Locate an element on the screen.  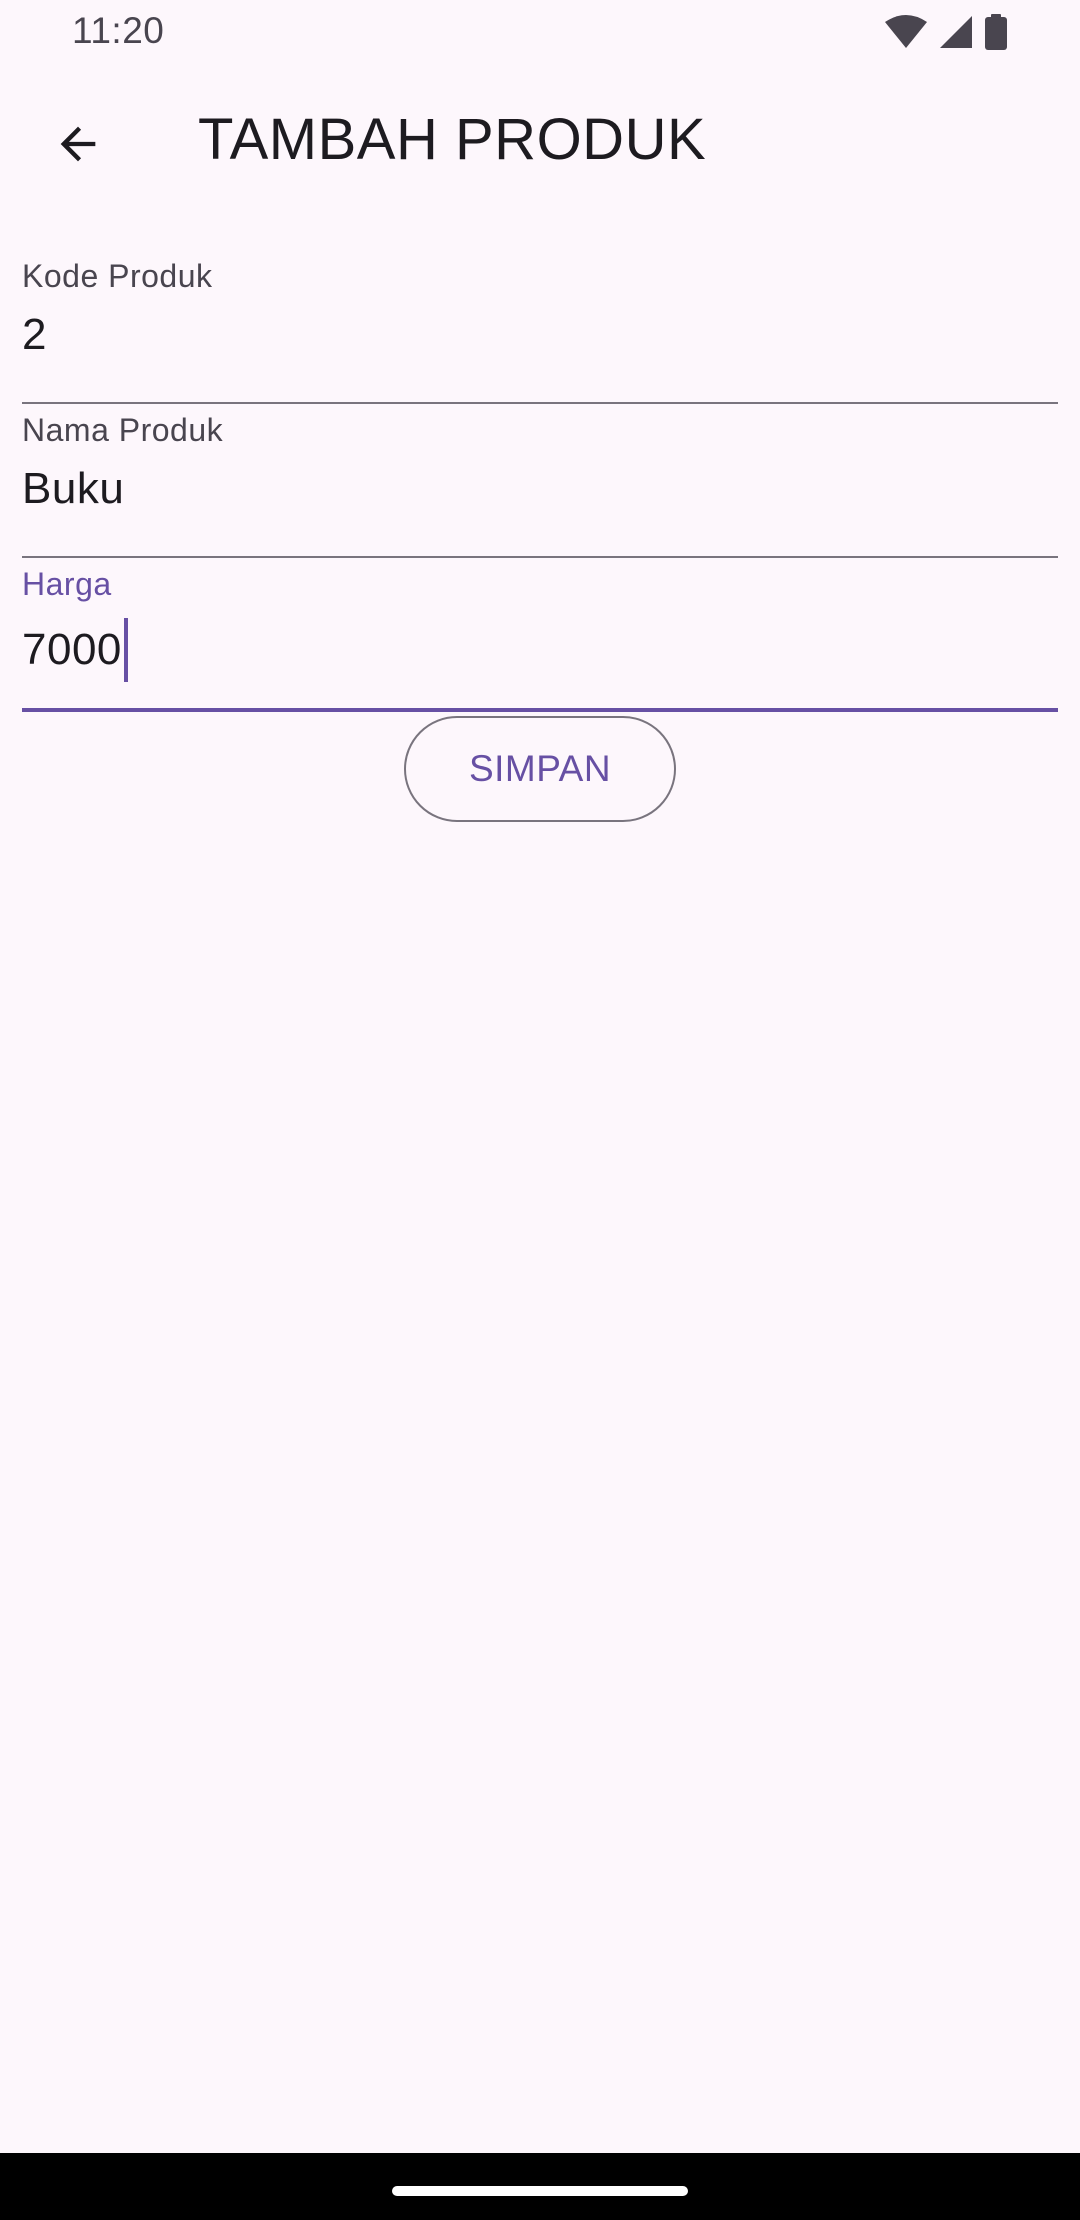
button-row: SIMPAN is located at coordinates (540, 769).